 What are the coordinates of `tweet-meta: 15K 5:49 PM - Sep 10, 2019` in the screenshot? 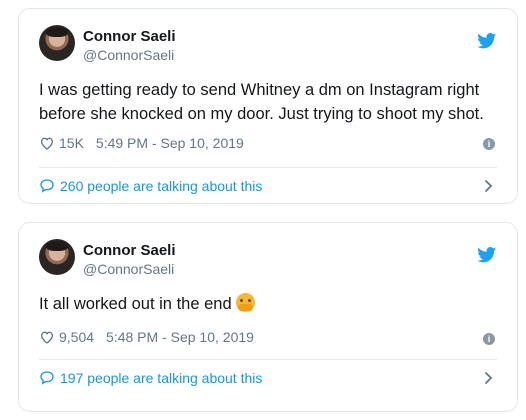 It's located at (141, 143).